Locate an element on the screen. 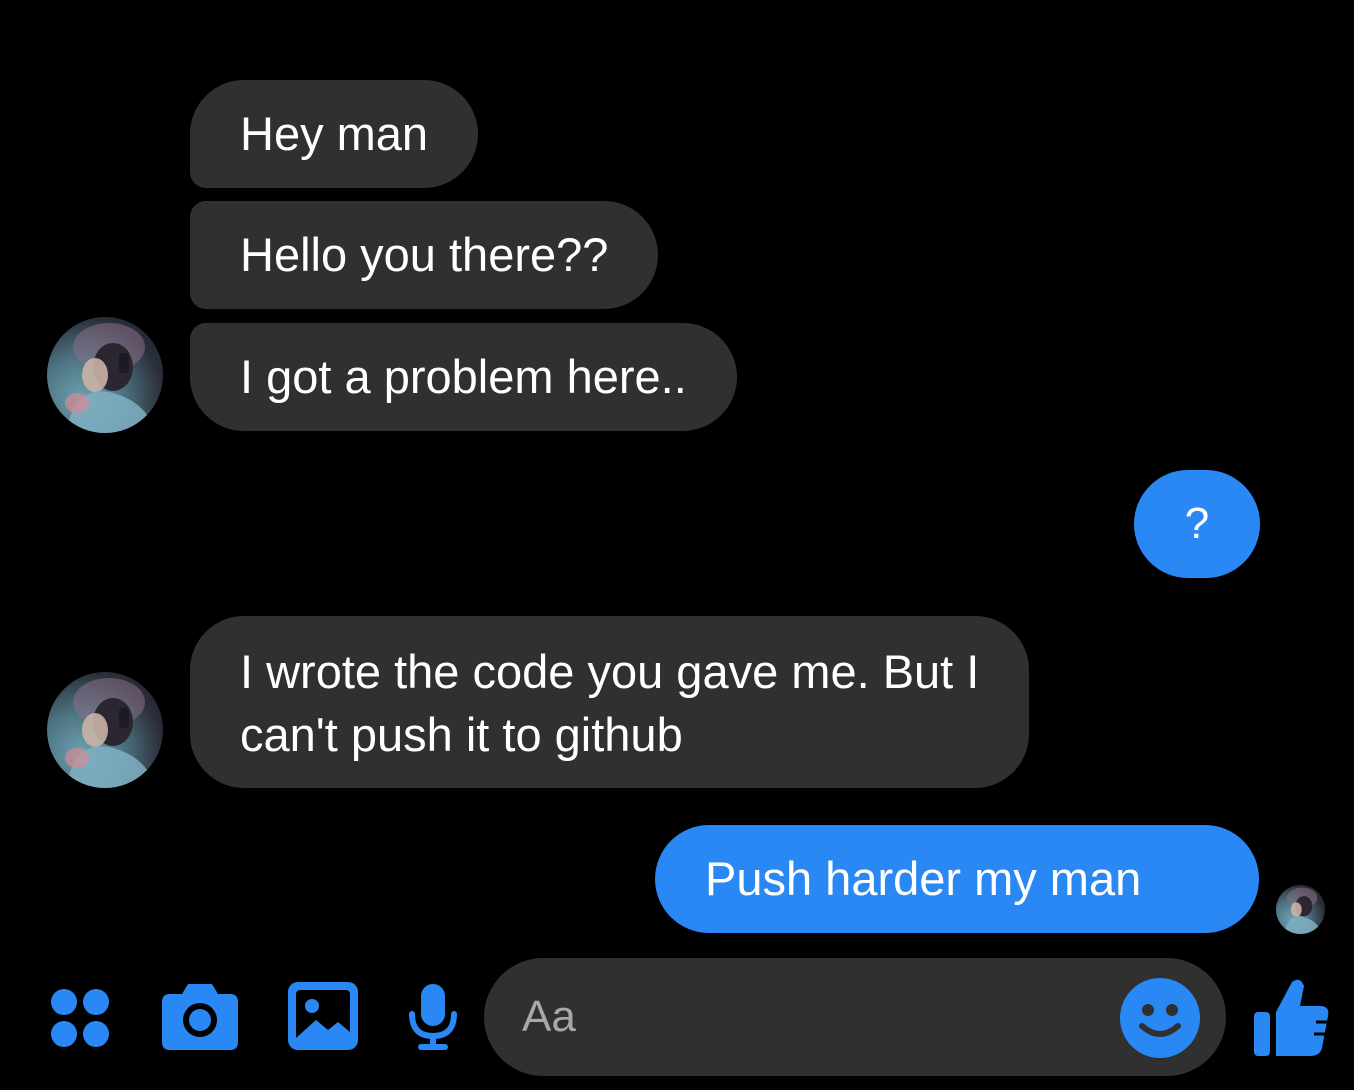 This screenshot has height=1090, width=1354. microphone-icon is located at coordinates (433, 1018).